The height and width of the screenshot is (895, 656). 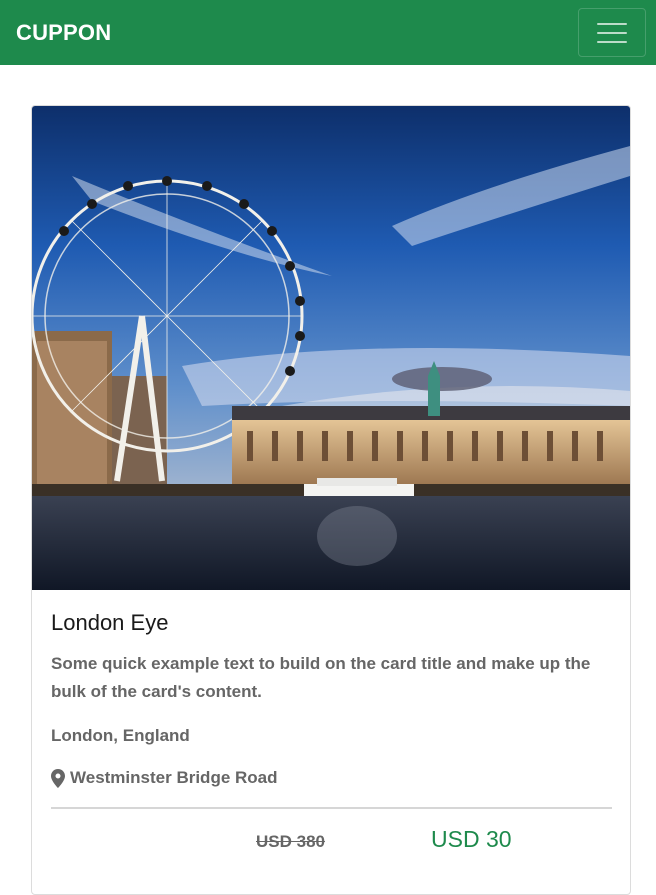 What do you see at coordinates (471, 839) in the screenshot?
I see `discount-price: USD 30` at bounding box center [471, 839].